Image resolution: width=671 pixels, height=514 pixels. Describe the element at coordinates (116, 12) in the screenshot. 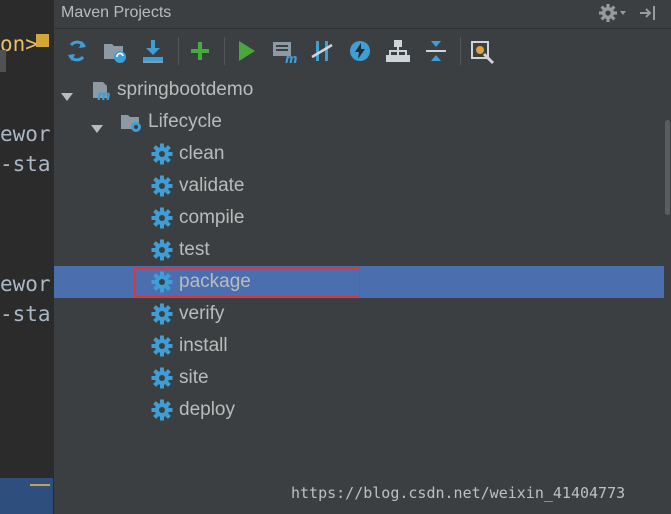

I see `panel-title: Maven Projects` at that location.